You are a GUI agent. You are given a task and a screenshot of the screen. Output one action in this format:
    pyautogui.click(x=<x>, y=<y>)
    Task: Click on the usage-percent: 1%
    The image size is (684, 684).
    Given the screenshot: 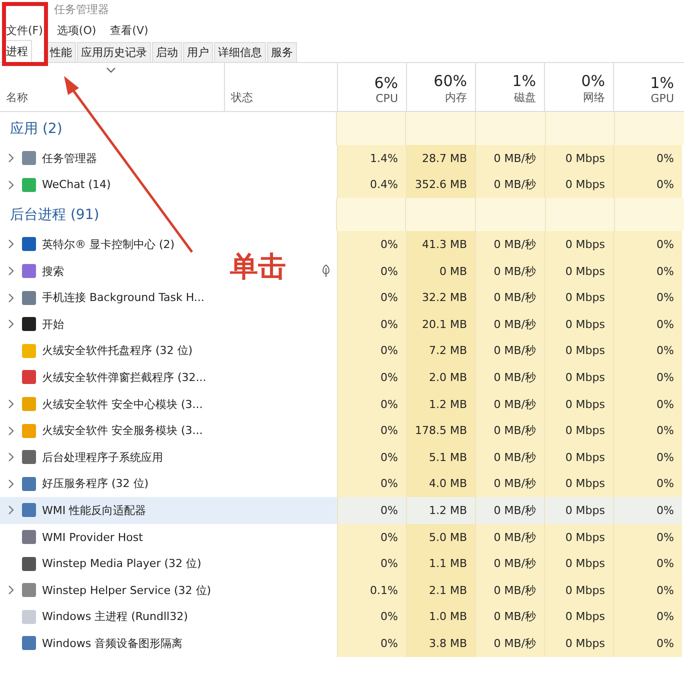 What is the action you would take?
    pyautogui.click(x=662, y=83)
    